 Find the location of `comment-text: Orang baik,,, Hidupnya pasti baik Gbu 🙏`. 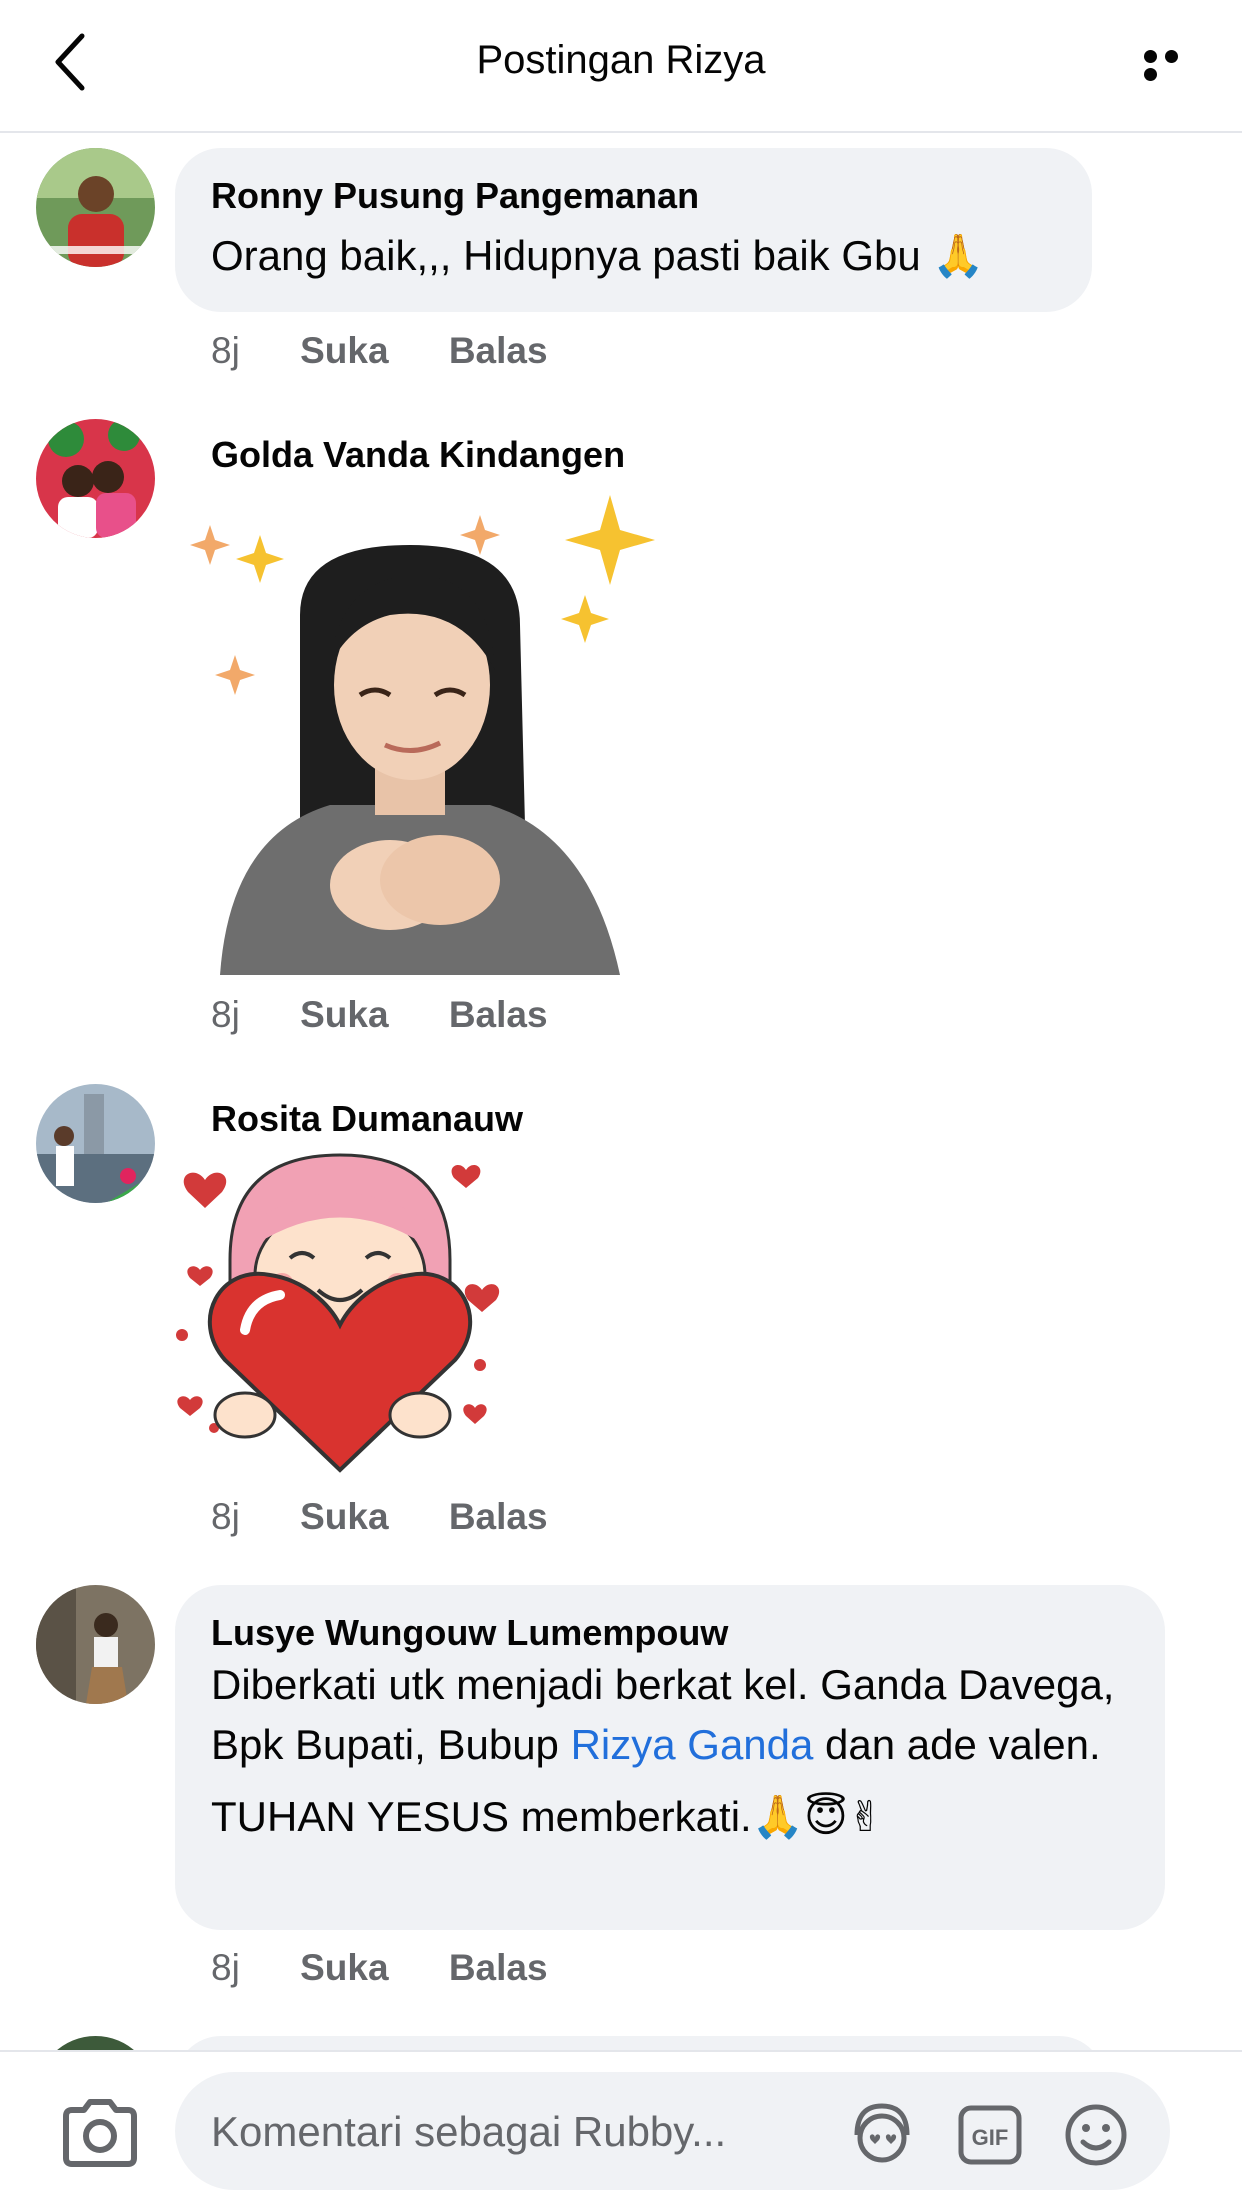

comment-text: Orang baik,,, Hidupnya pasti baik Gbu 🙏 is located at coordinates (598, 255).